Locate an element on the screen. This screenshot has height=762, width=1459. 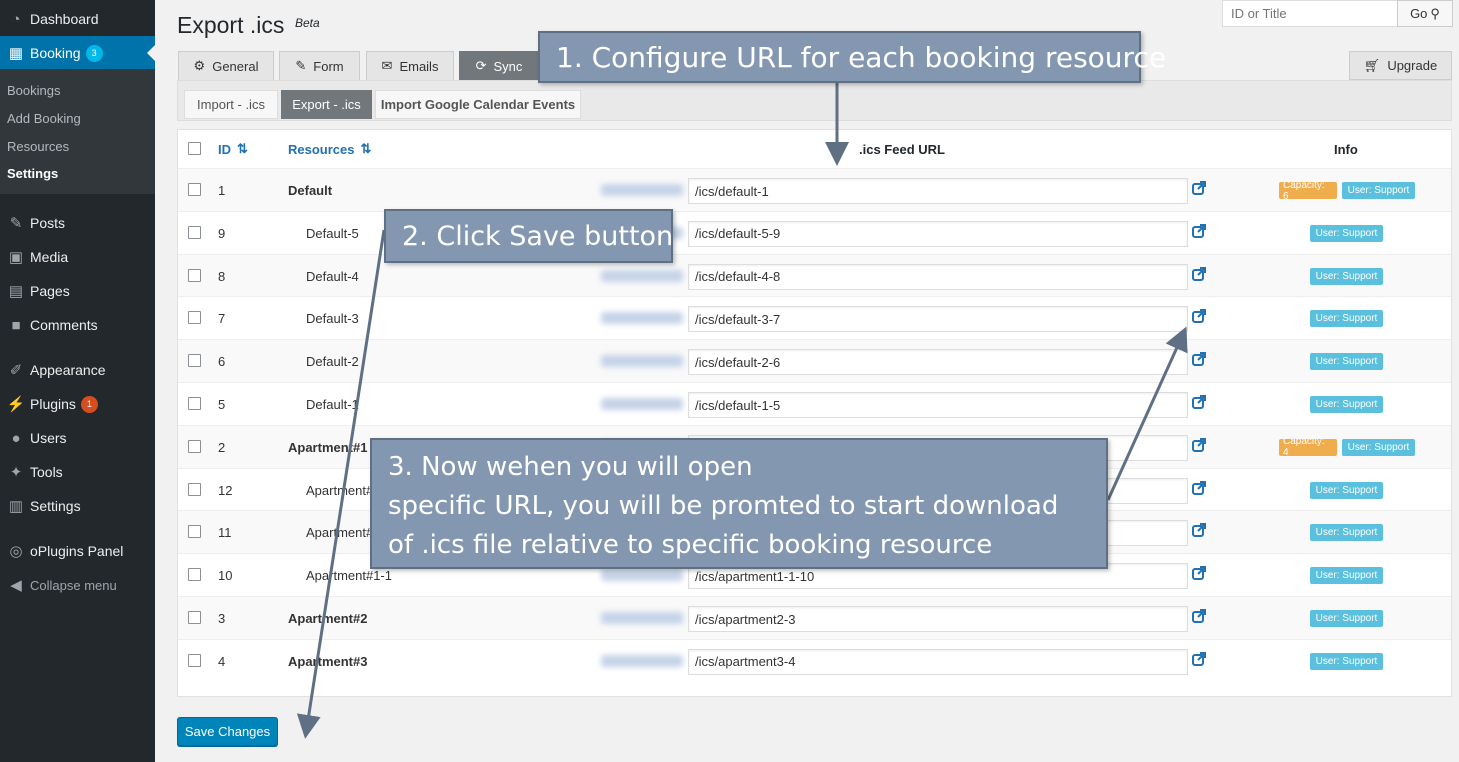
select-all-checkbox is located at coordinates (194, 148).